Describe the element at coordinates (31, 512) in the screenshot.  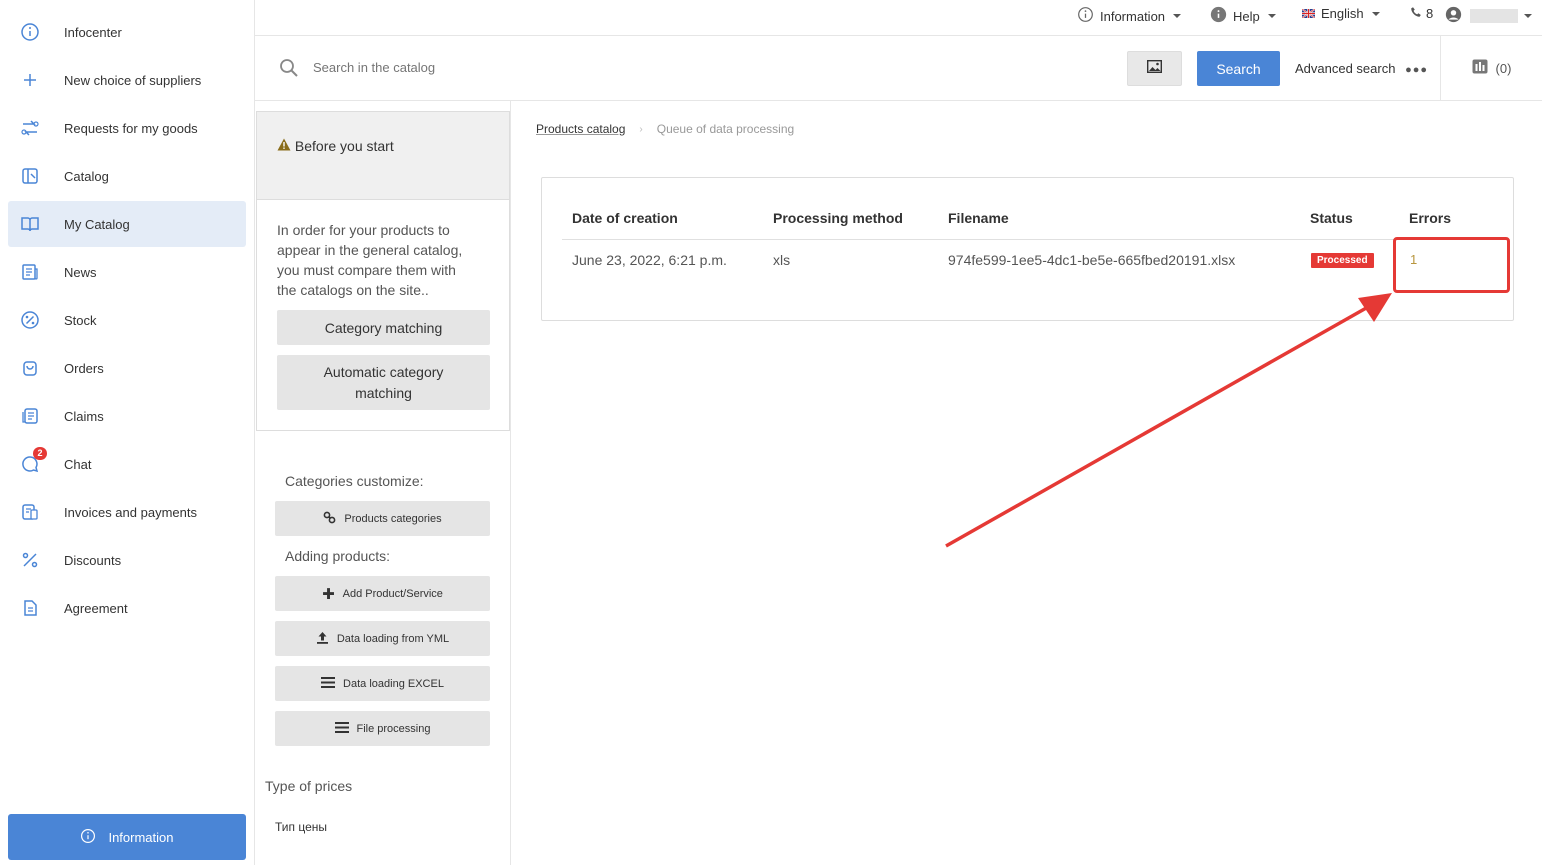
I see `invoice-icon` at that location.